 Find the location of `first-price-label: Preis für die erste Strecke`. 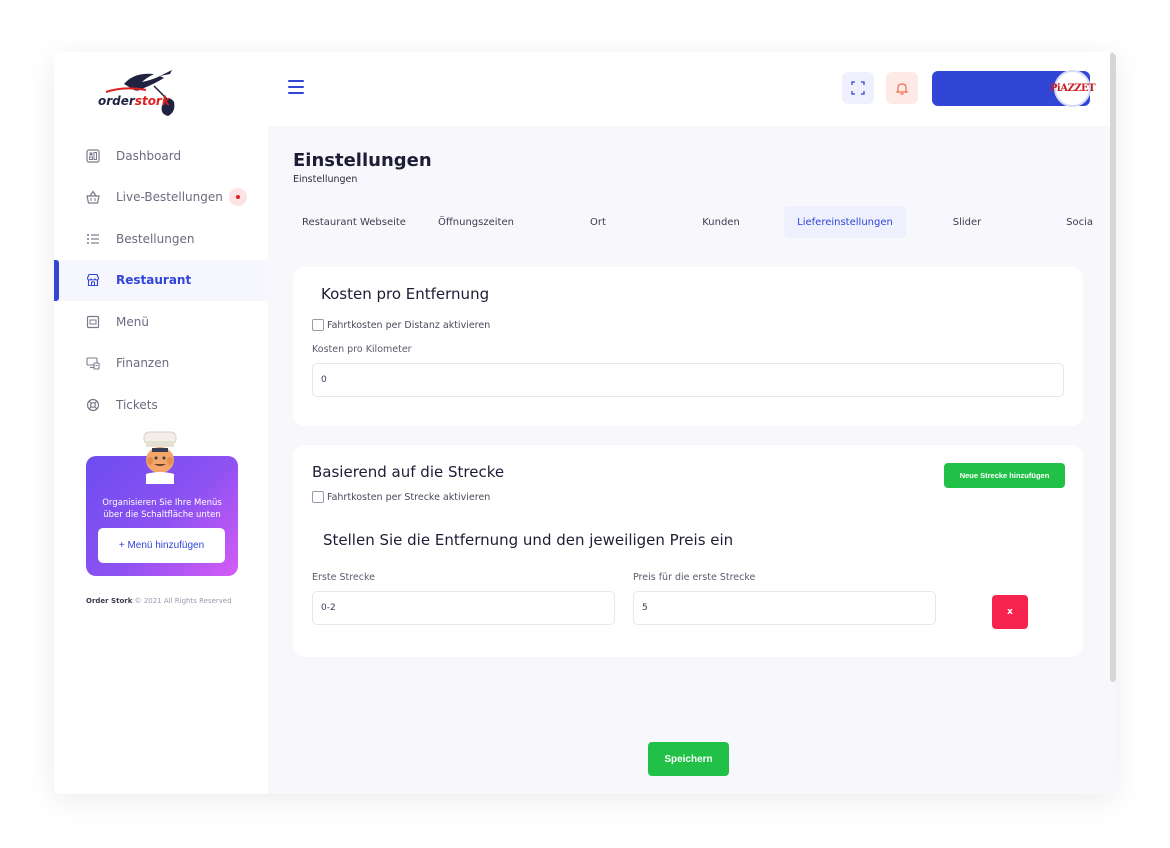

first-price-label: Preis für die erste Strecke is located at coordinates (694, 577).